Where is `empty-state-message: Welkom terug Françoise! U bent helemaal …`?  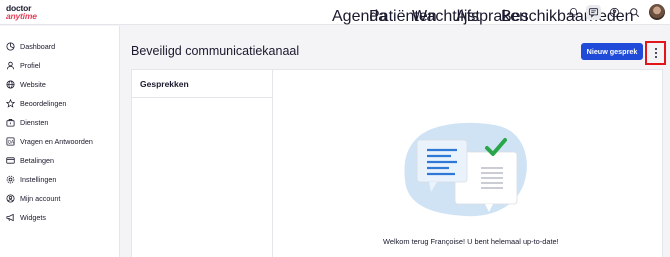 empty-state-message: Welkom terug Françoise! U bent helemaal … is located at coordinates (471, 241).